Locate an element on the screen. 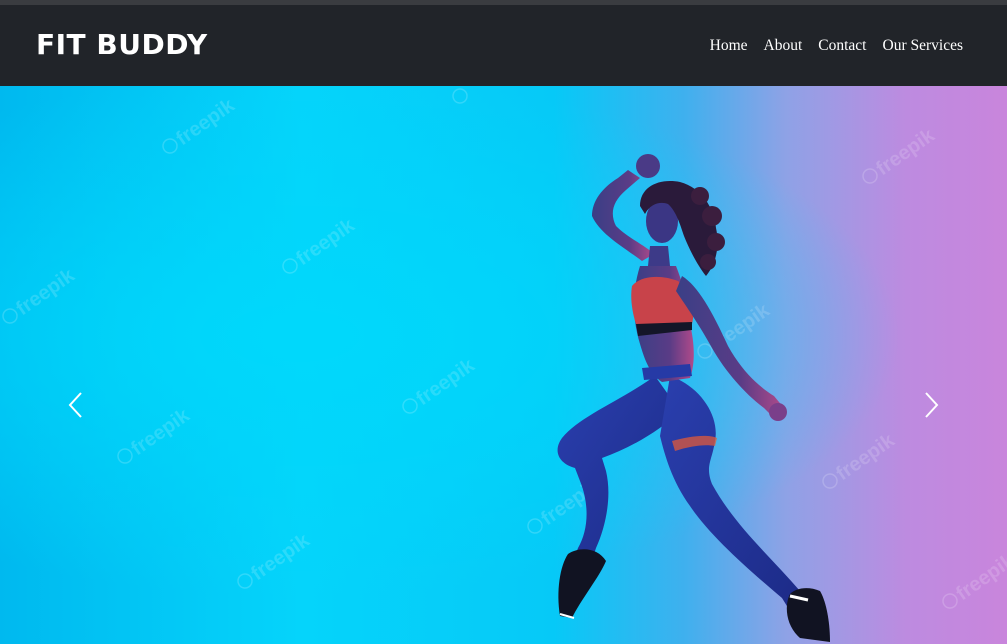  nav-link-contact: Contact is located at coordinates (842, 46).